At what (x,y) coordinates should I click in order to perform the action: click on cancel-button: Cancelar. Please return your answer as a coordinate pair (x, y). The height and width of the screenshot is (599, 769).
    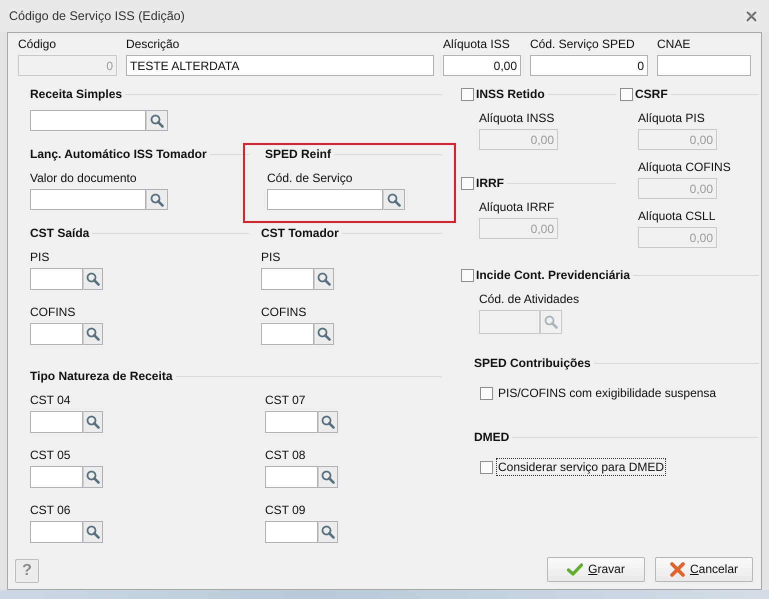
    Looking at the image, I should click on (704, 569).